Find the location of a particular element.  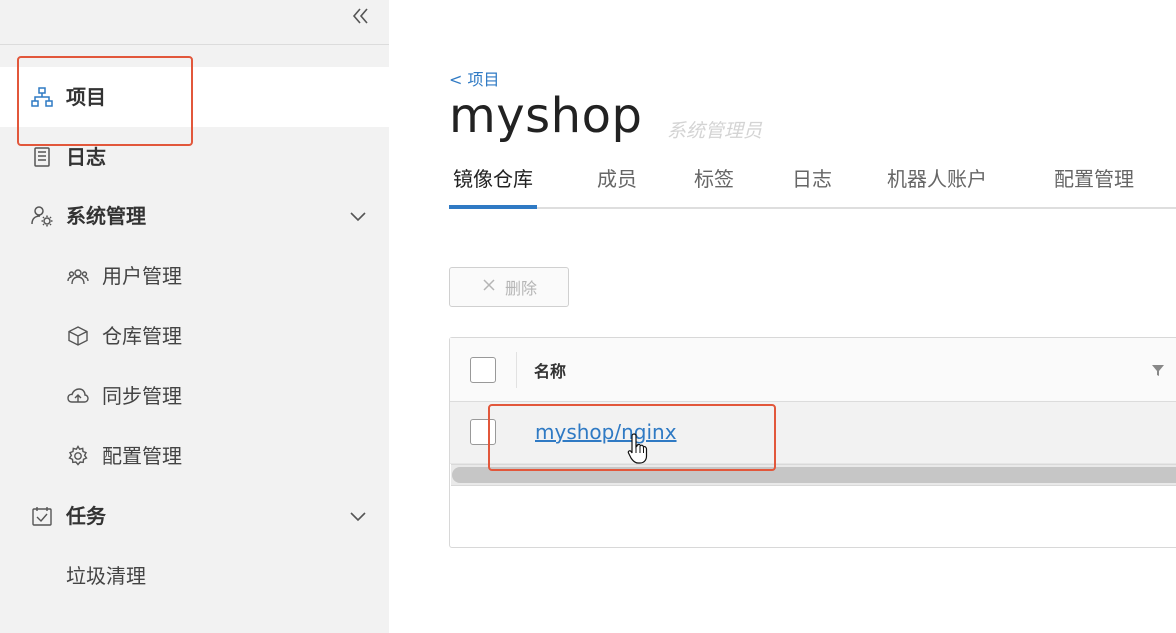

sidebar-item-garbage-collection: 垃圾清理 is located at coordinates (194, 576).